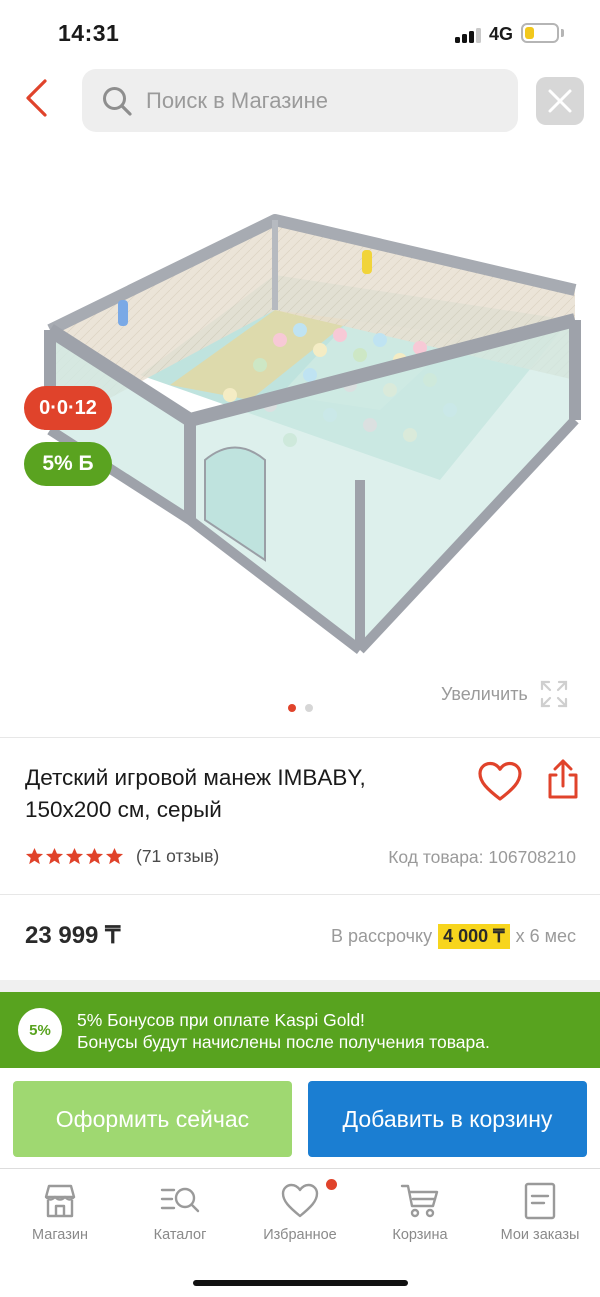  Describe the element at coordinates (484, 693) in the screenshot. I see `zoom-label: Увеличить` at that location.